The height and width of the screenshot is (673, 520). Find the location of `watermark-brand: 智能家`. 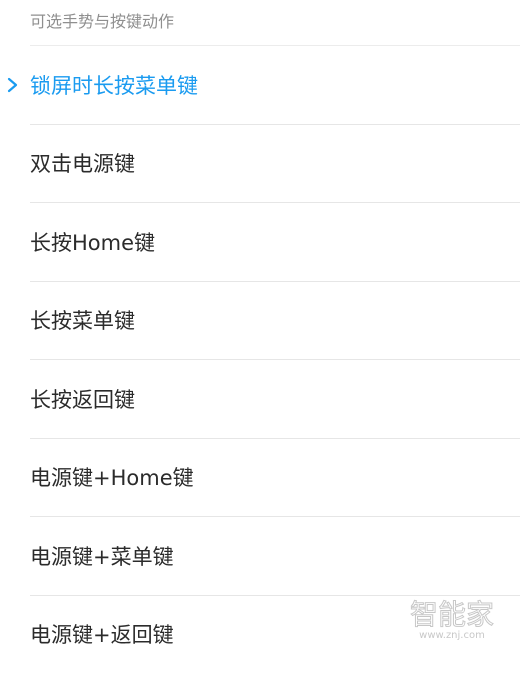

watermark-brand: 智能家 is located at coordinates (452, 614).